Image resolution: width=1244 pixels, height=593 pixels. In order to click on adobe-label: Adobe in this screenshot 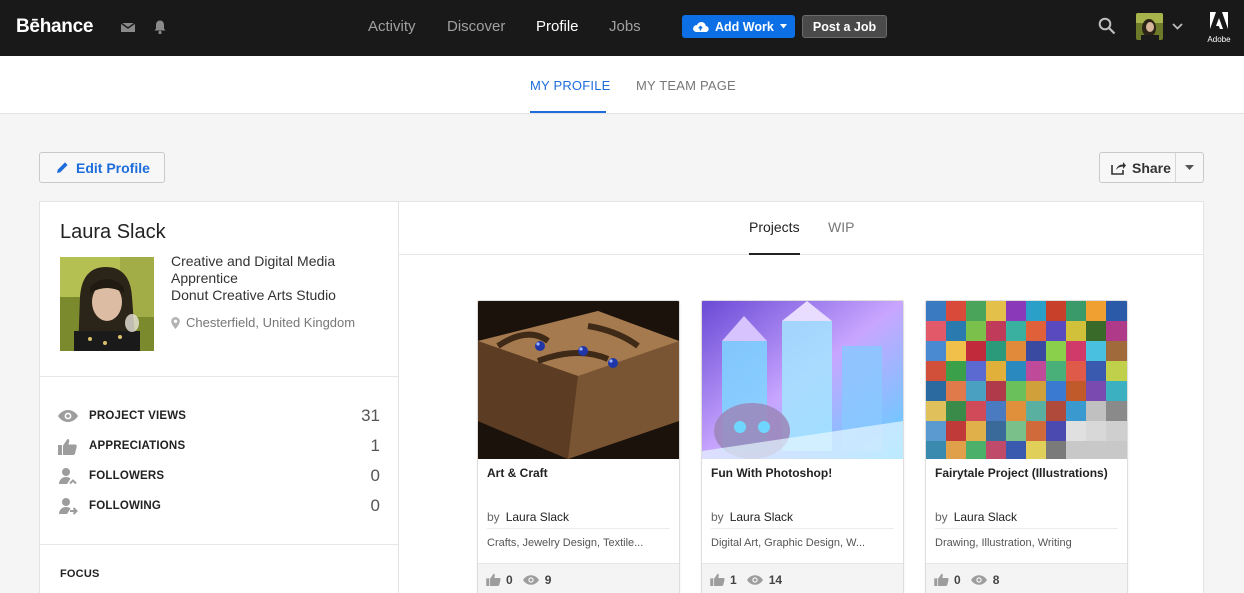, I will do `click(1219, 39)`.